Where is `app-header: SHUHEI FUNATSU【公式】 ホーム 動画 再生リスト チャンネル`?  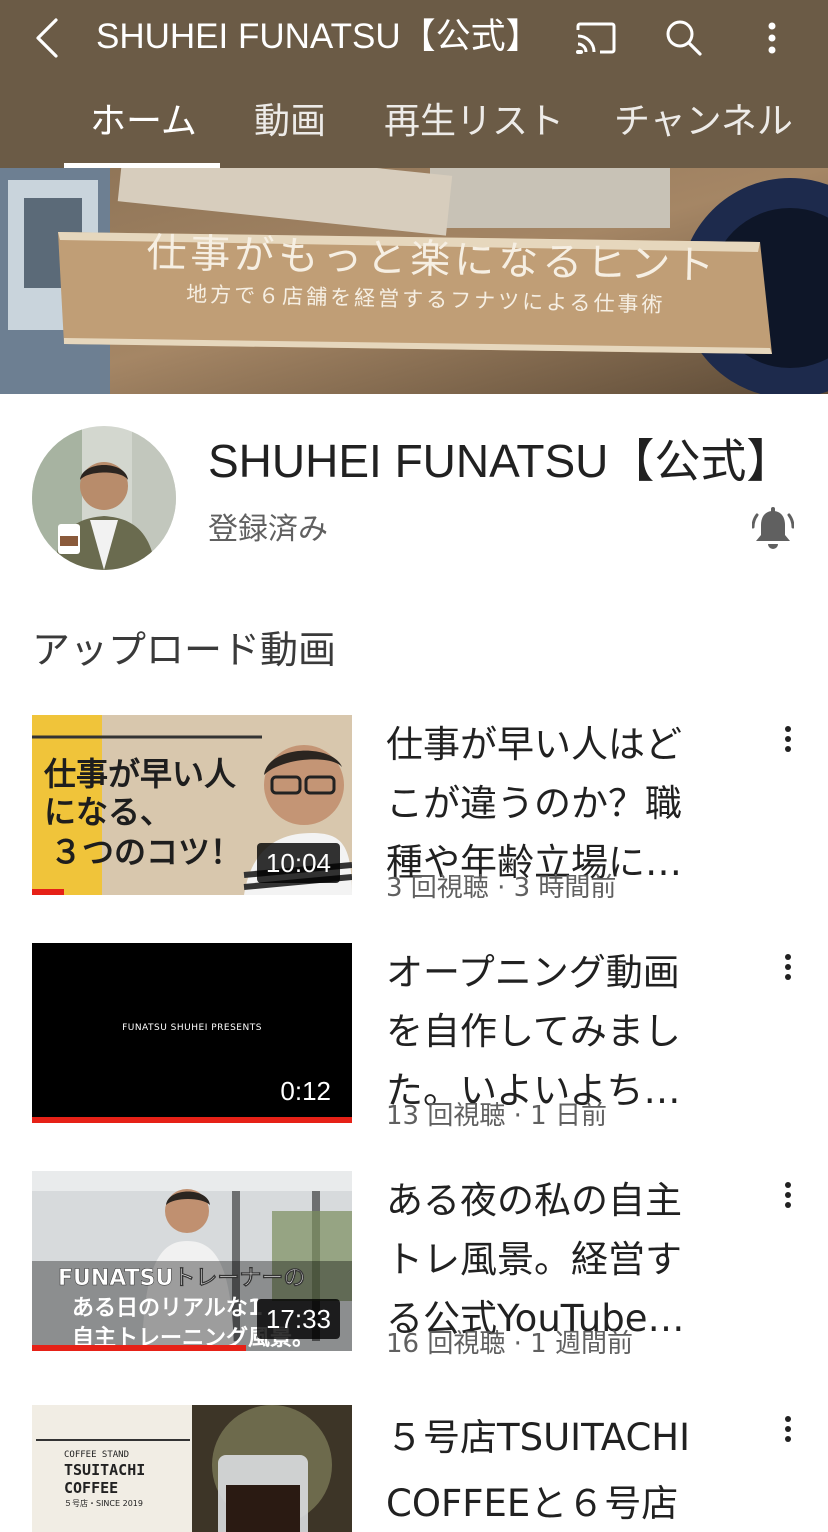
app-header: SHUHEI FUNATSU【公式】 ホーム 動画 再生リスト チャンネル is located at coordinates (414, 84).